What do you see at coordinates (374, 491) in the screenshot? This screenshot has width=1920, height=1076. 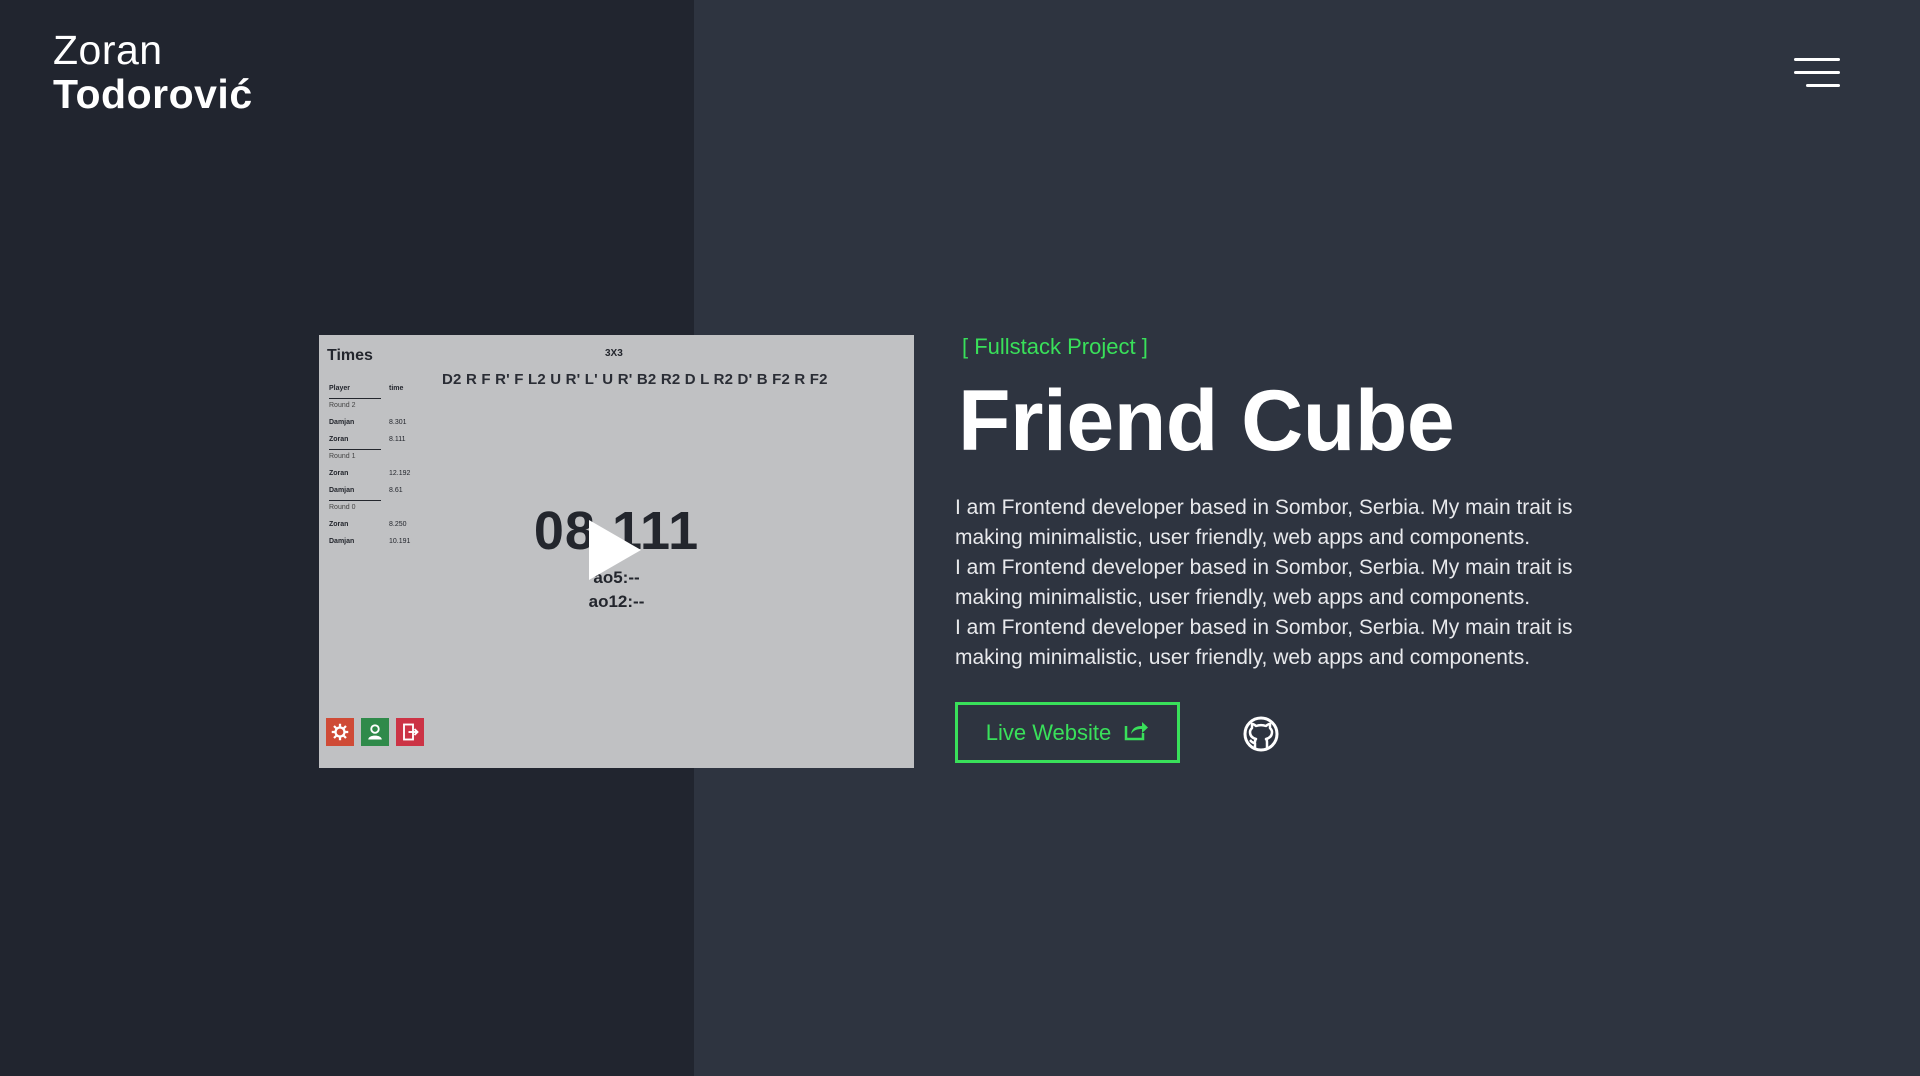 I see `table-row: Damjan 8.61` at bounding box center [374, 491].